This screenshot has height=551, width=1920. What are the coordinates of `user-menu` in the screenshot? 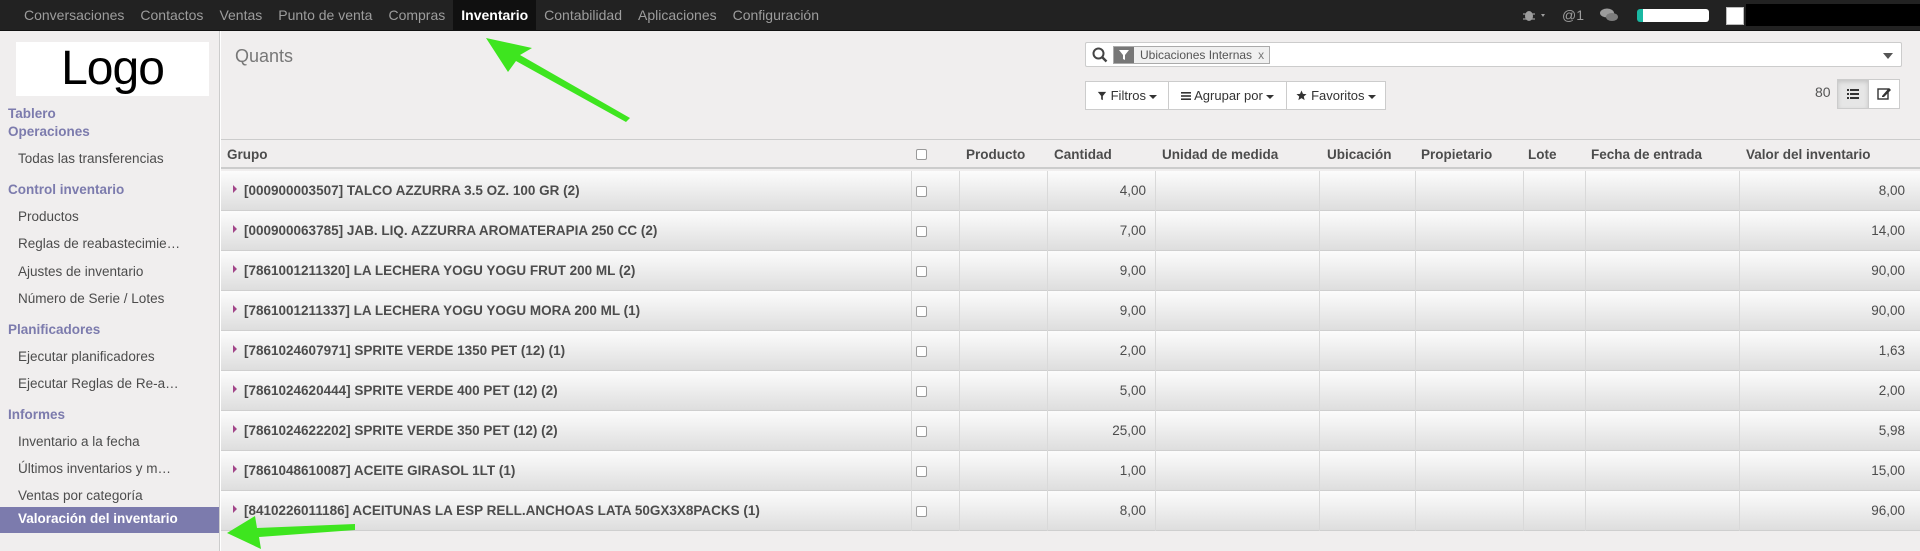 It's located at (1833, 15).